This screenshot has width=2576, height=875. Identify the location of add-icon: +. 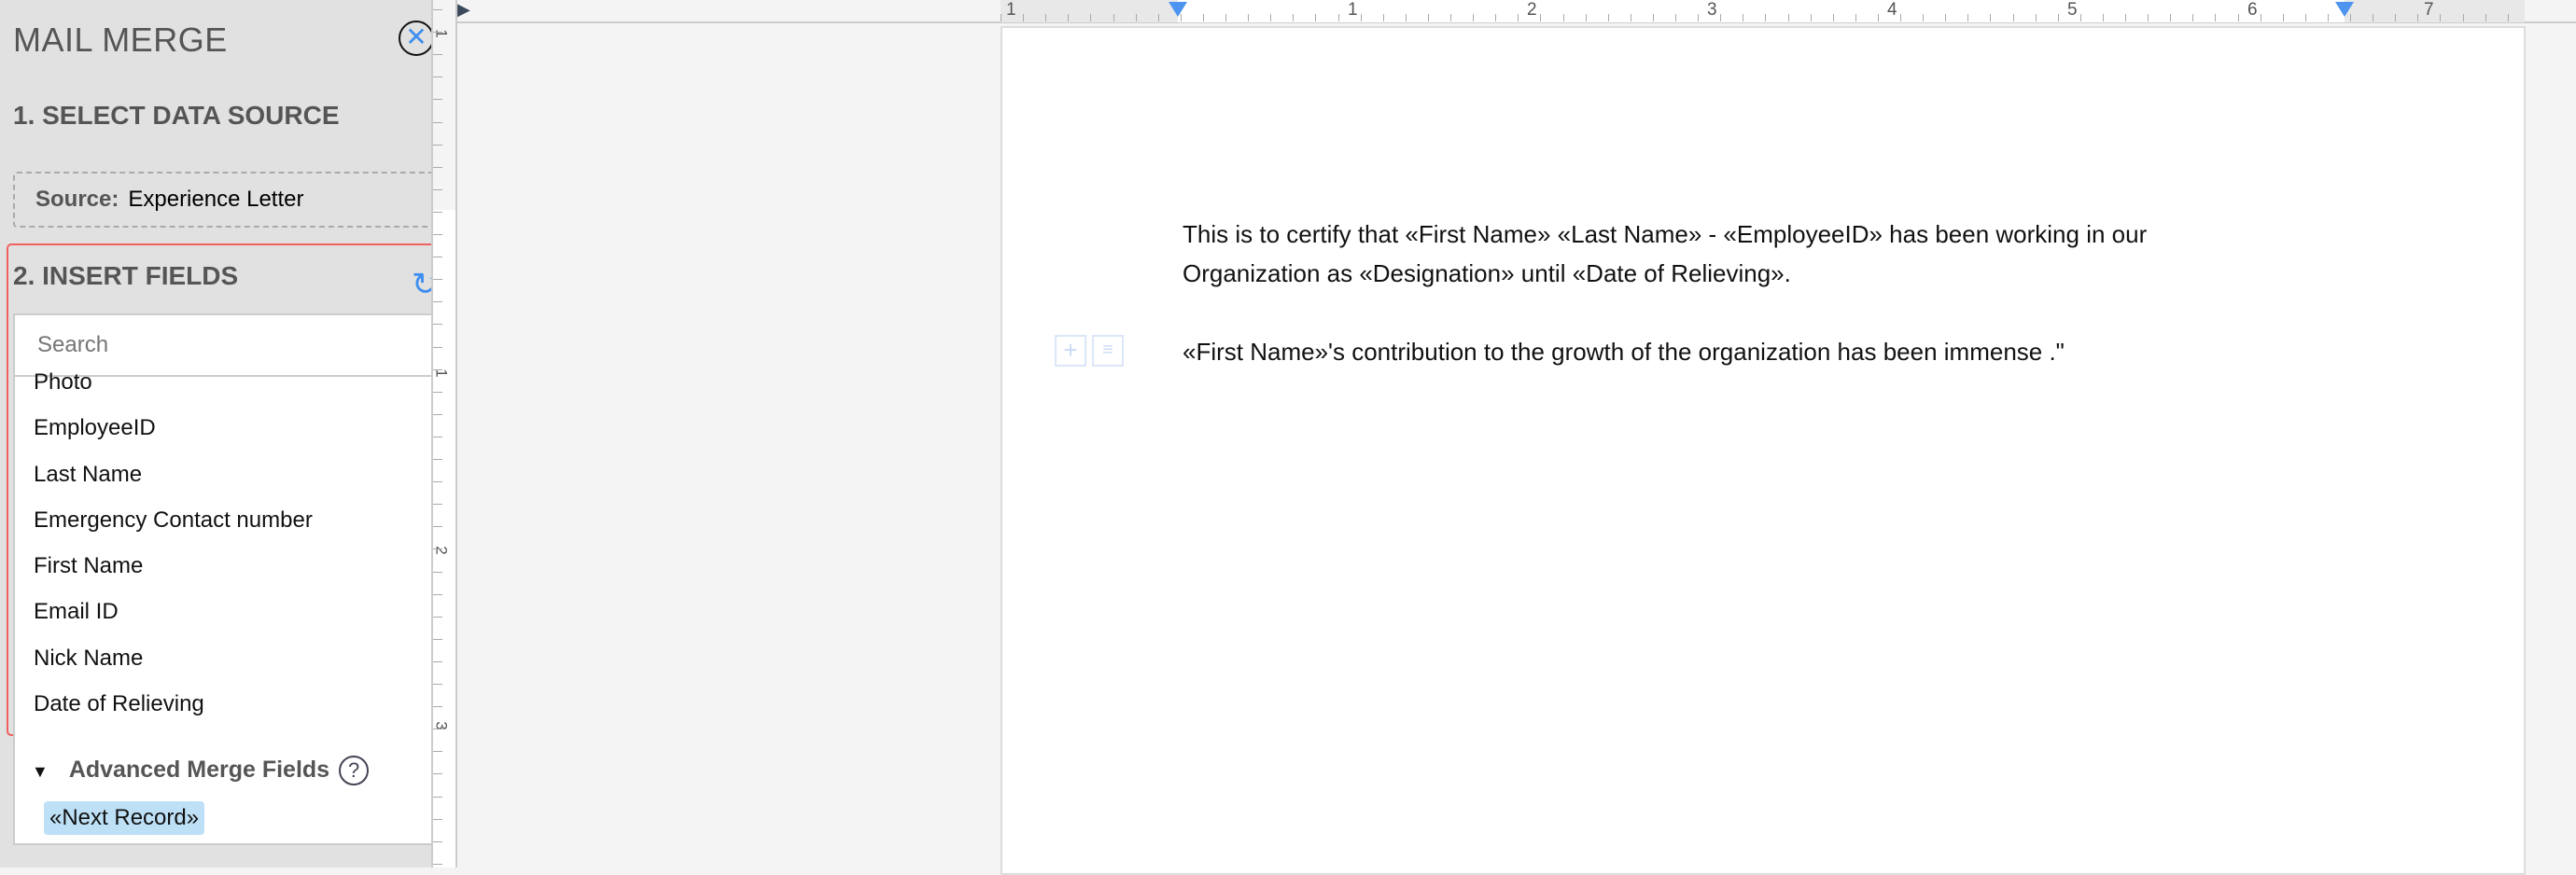
(1070, 351).